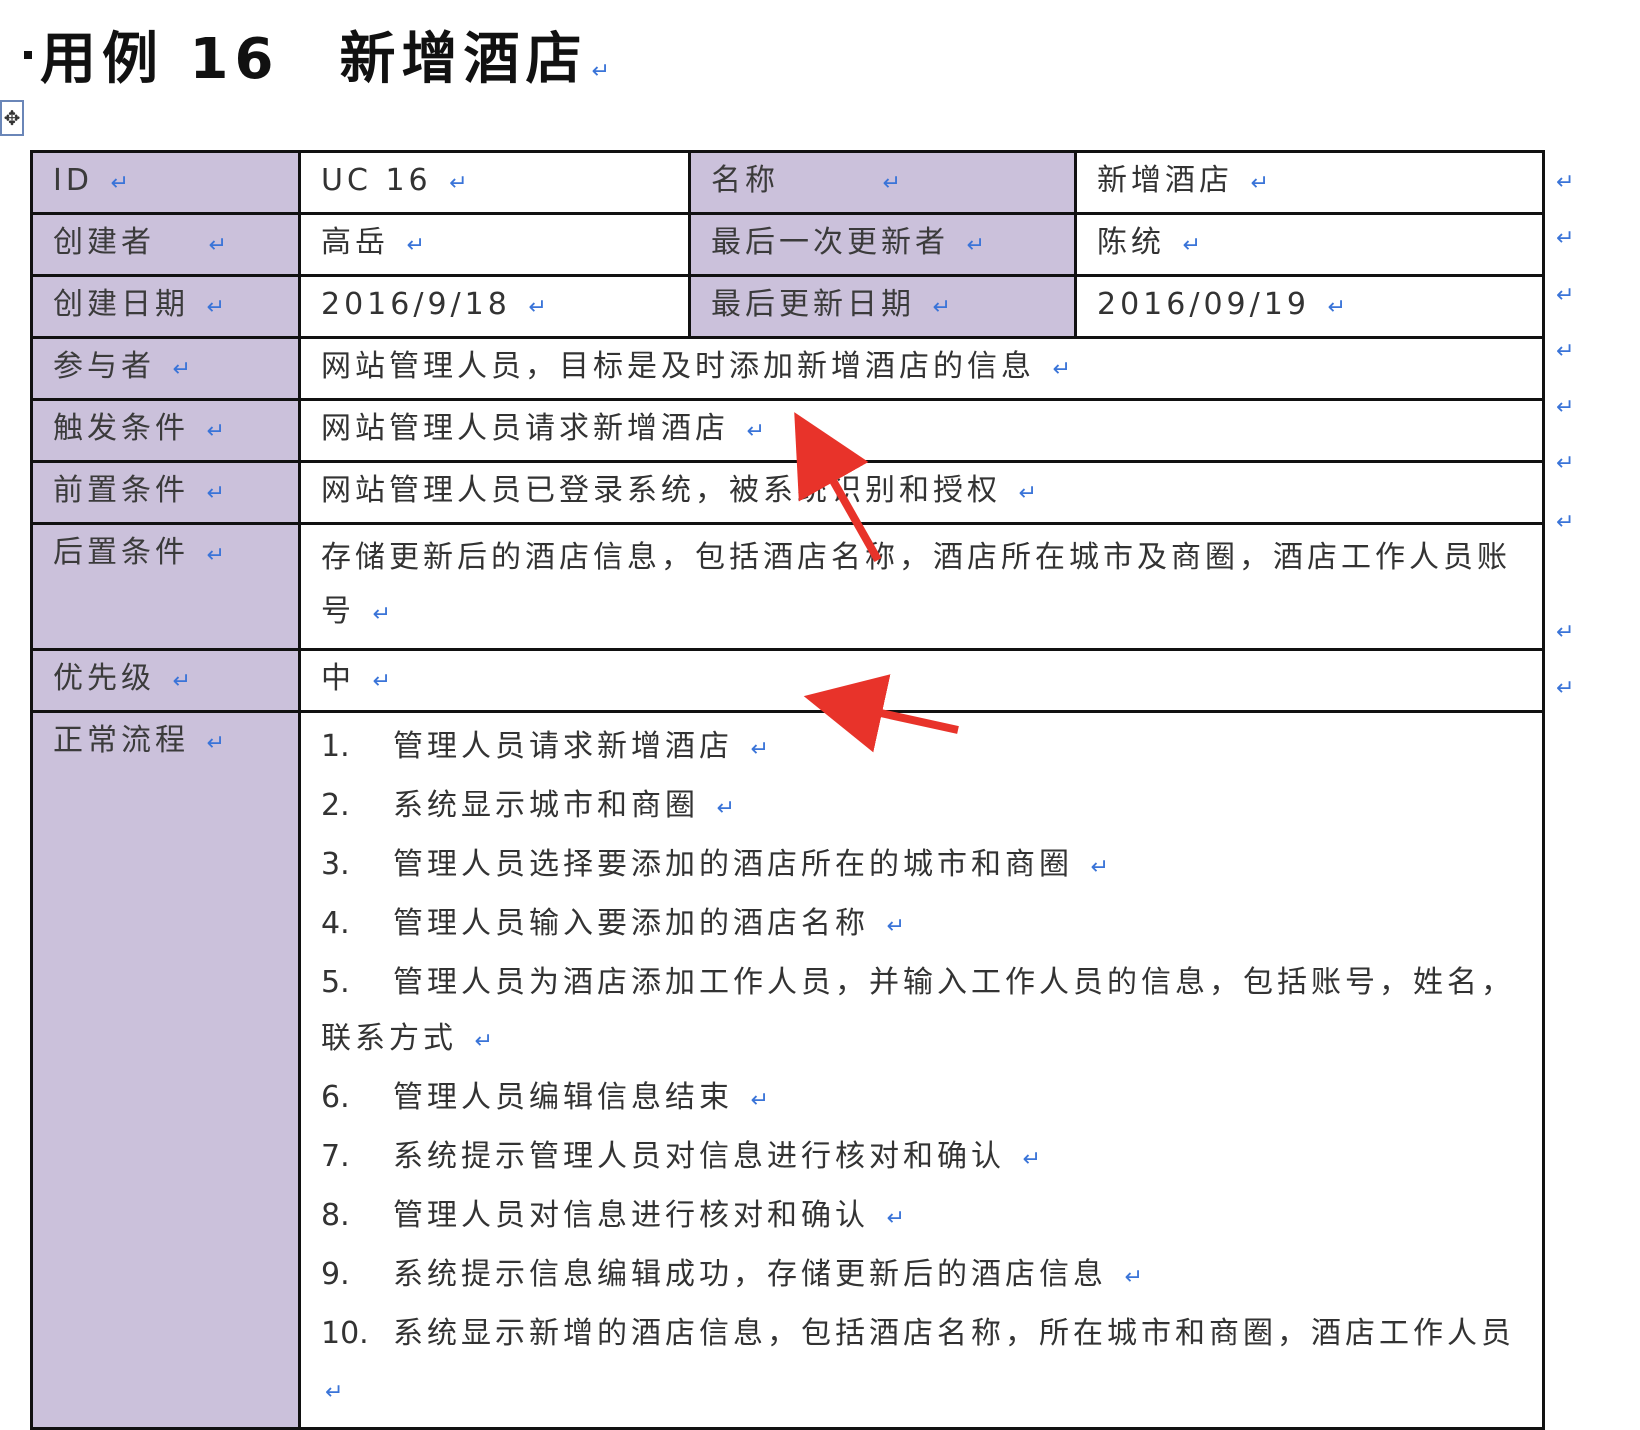 Image resolution: width=1640 pixels, height=1430 pixels. Describe the element at coordinates (733, 864) in the screenshot. I see `flow-step-text: 管理人员选择要添加的酒店所在的城市和商圈` at that location.